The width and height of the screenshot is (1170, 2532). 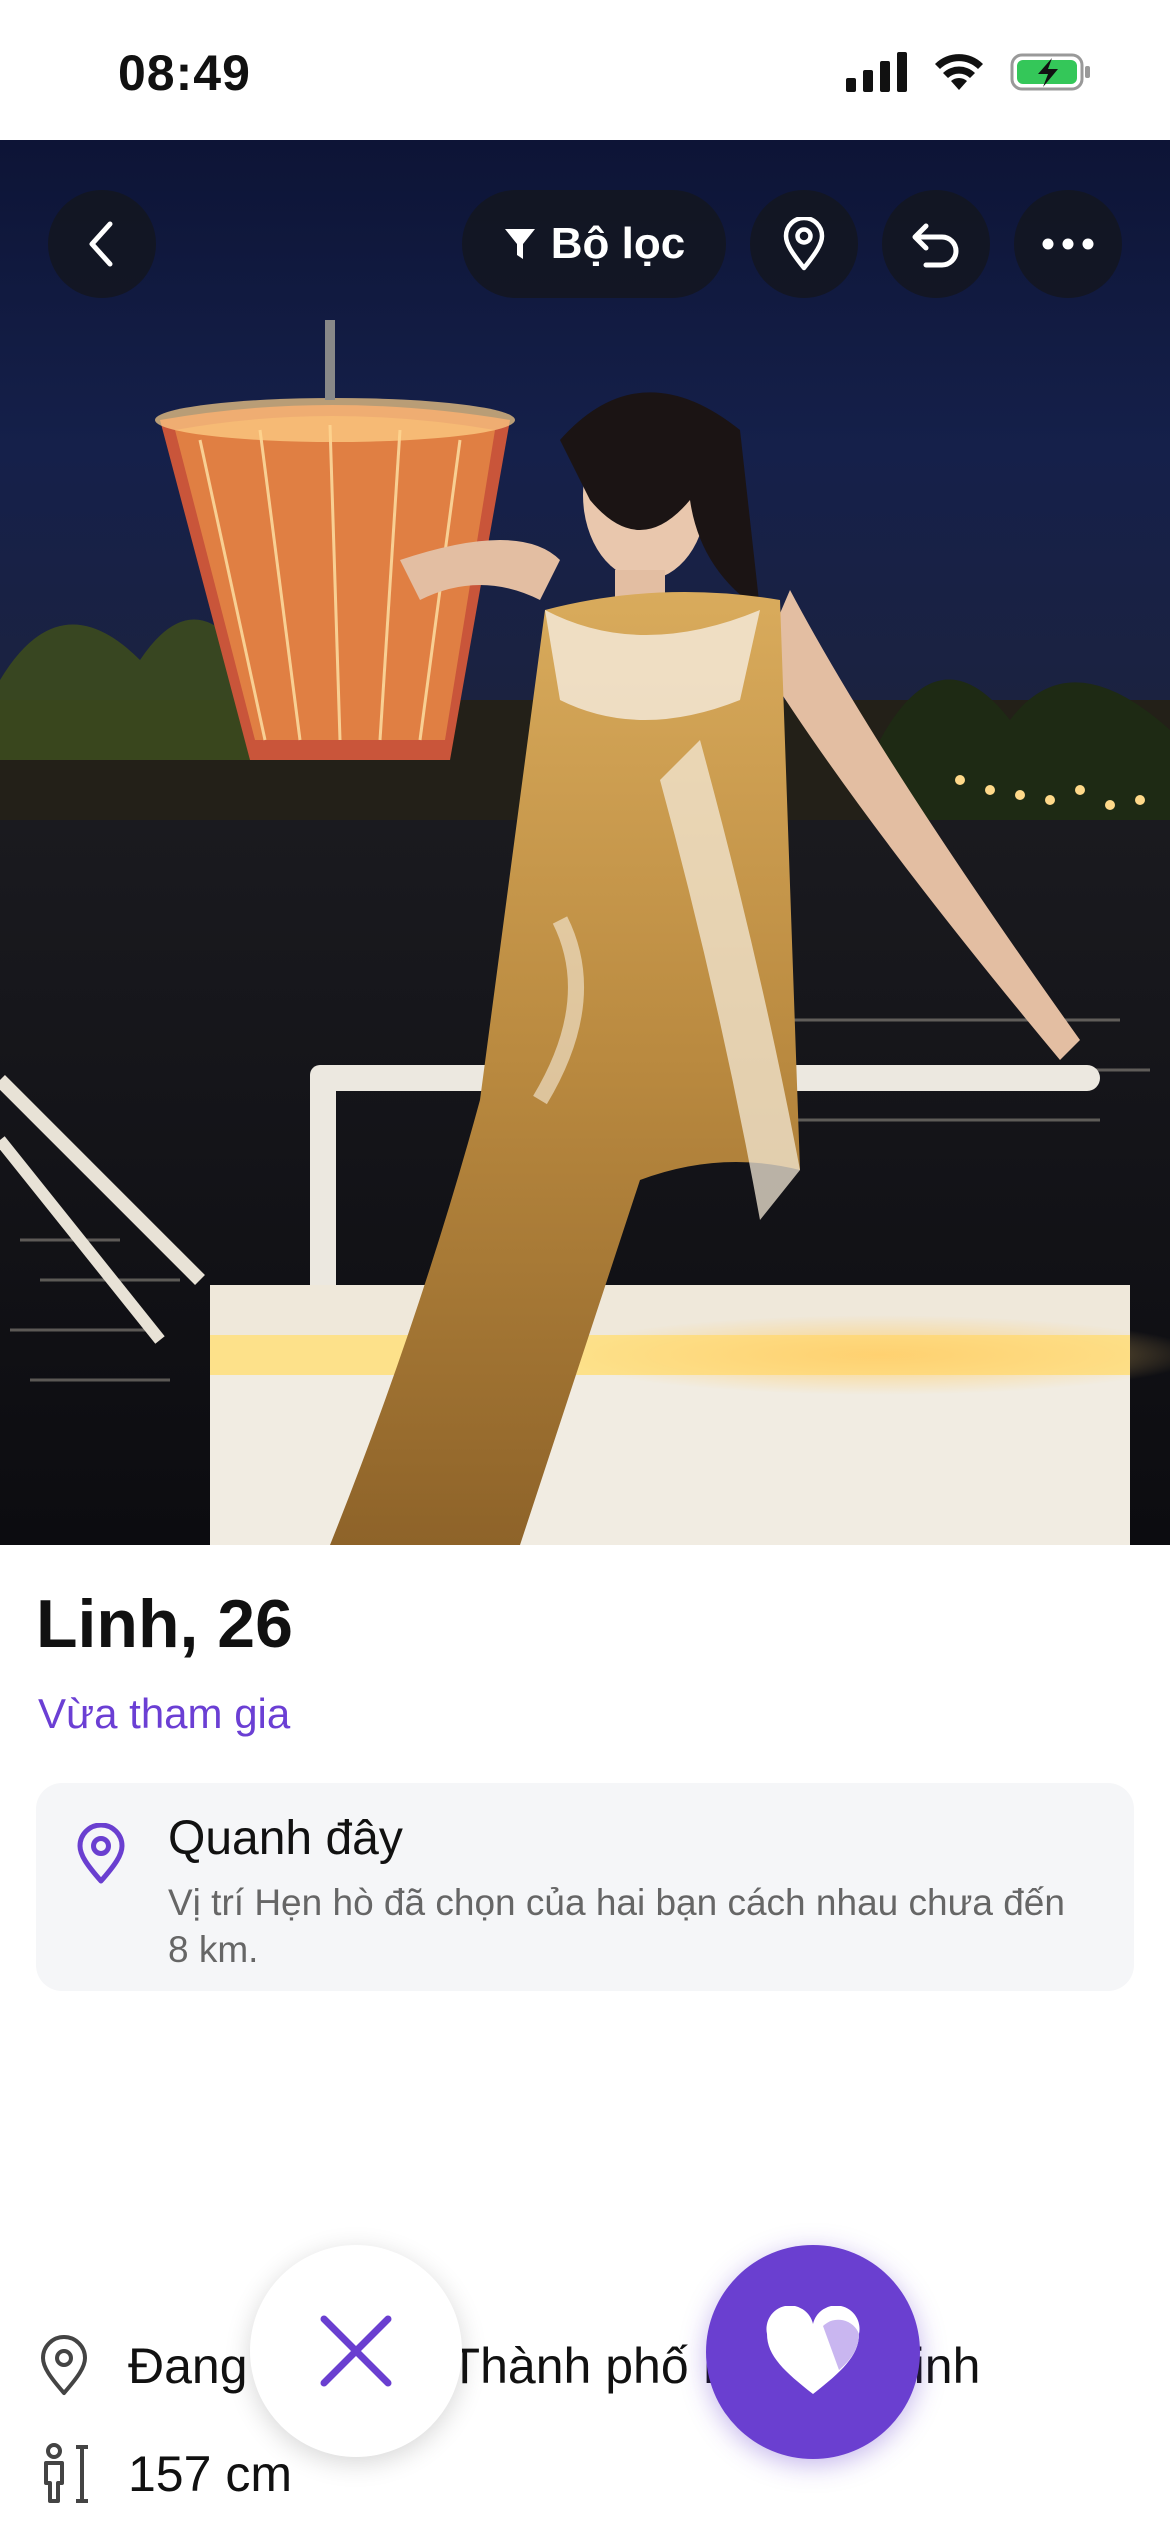 I want to click on back-button, so click(x=102, y=244).